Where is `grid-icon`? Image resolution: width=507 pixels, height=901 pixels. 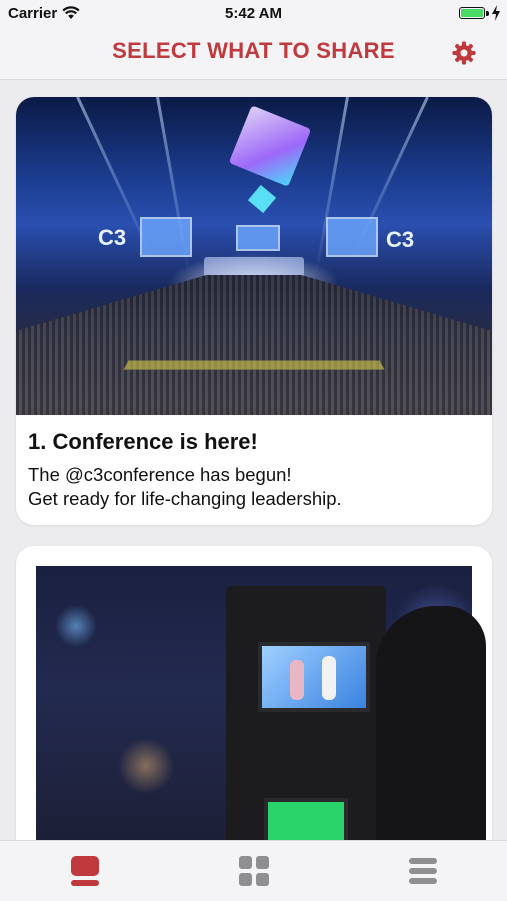
grid-icon is located at coordinates (253, 871).